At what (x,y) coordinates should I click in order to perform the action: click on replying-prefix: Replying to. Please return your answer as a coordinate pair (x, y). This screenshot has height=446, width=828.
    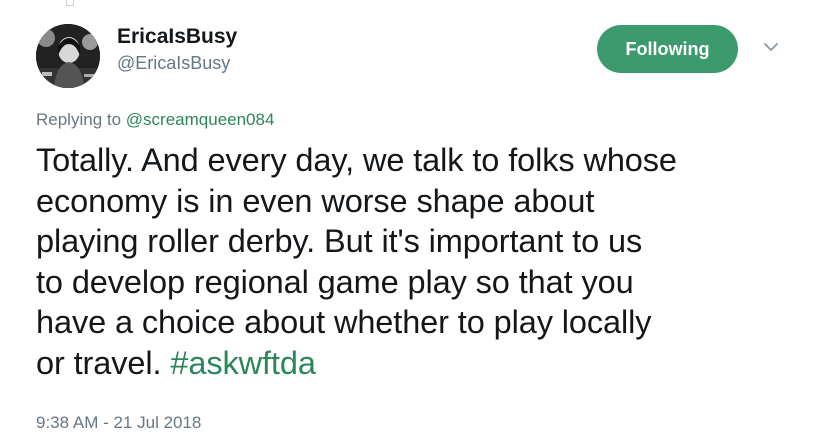
    Looking at the image, I should click on (79, 119).